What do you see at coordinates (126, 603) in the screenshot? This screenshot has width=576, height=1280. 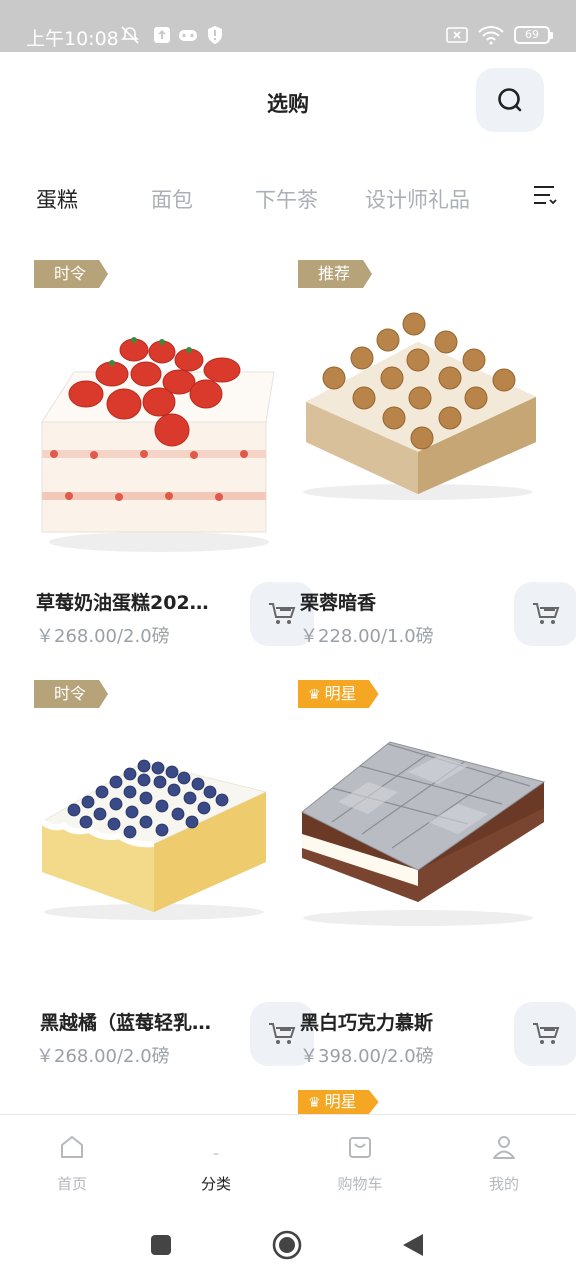 I see `product-name: 草莓奶油蛋糕2024款` at bounding box center [126, 603].